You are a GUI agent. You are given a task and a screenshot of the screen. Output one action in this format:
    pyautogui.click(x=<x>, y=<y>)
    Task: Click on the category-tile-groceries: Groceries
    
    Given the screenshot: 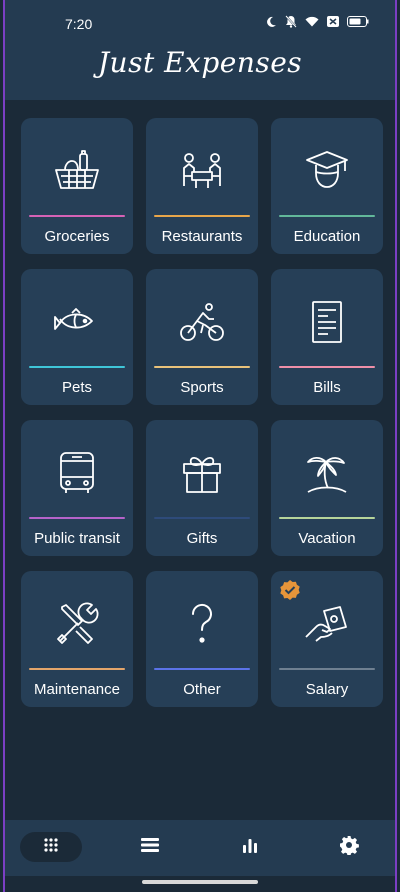 What is the action you would take?
    pyautogui.click(x=77, y=186)
    